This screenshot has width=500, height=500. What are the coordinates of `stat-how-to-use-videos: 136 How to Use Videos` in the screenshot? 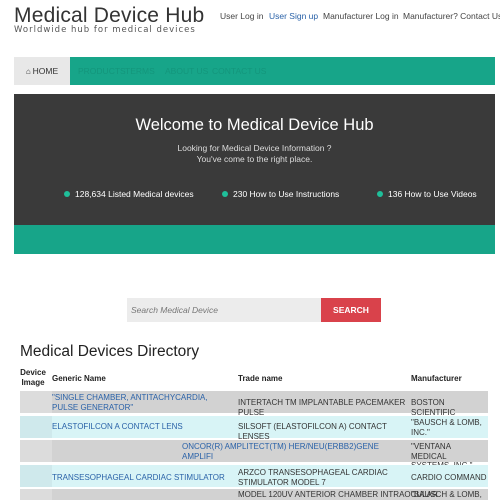 It's located at (427, 194).